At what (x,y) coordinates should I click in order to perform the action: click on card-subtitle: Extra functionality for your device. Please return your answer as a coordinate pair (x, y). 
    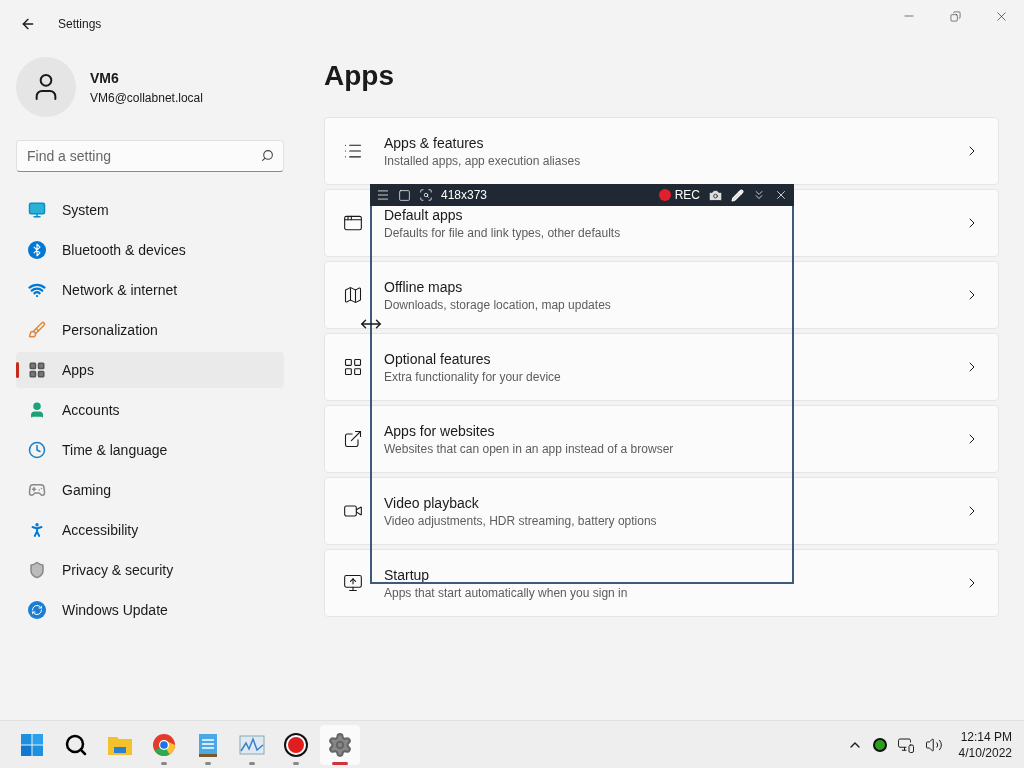
    Looking at the image, I should click on (473, 377).